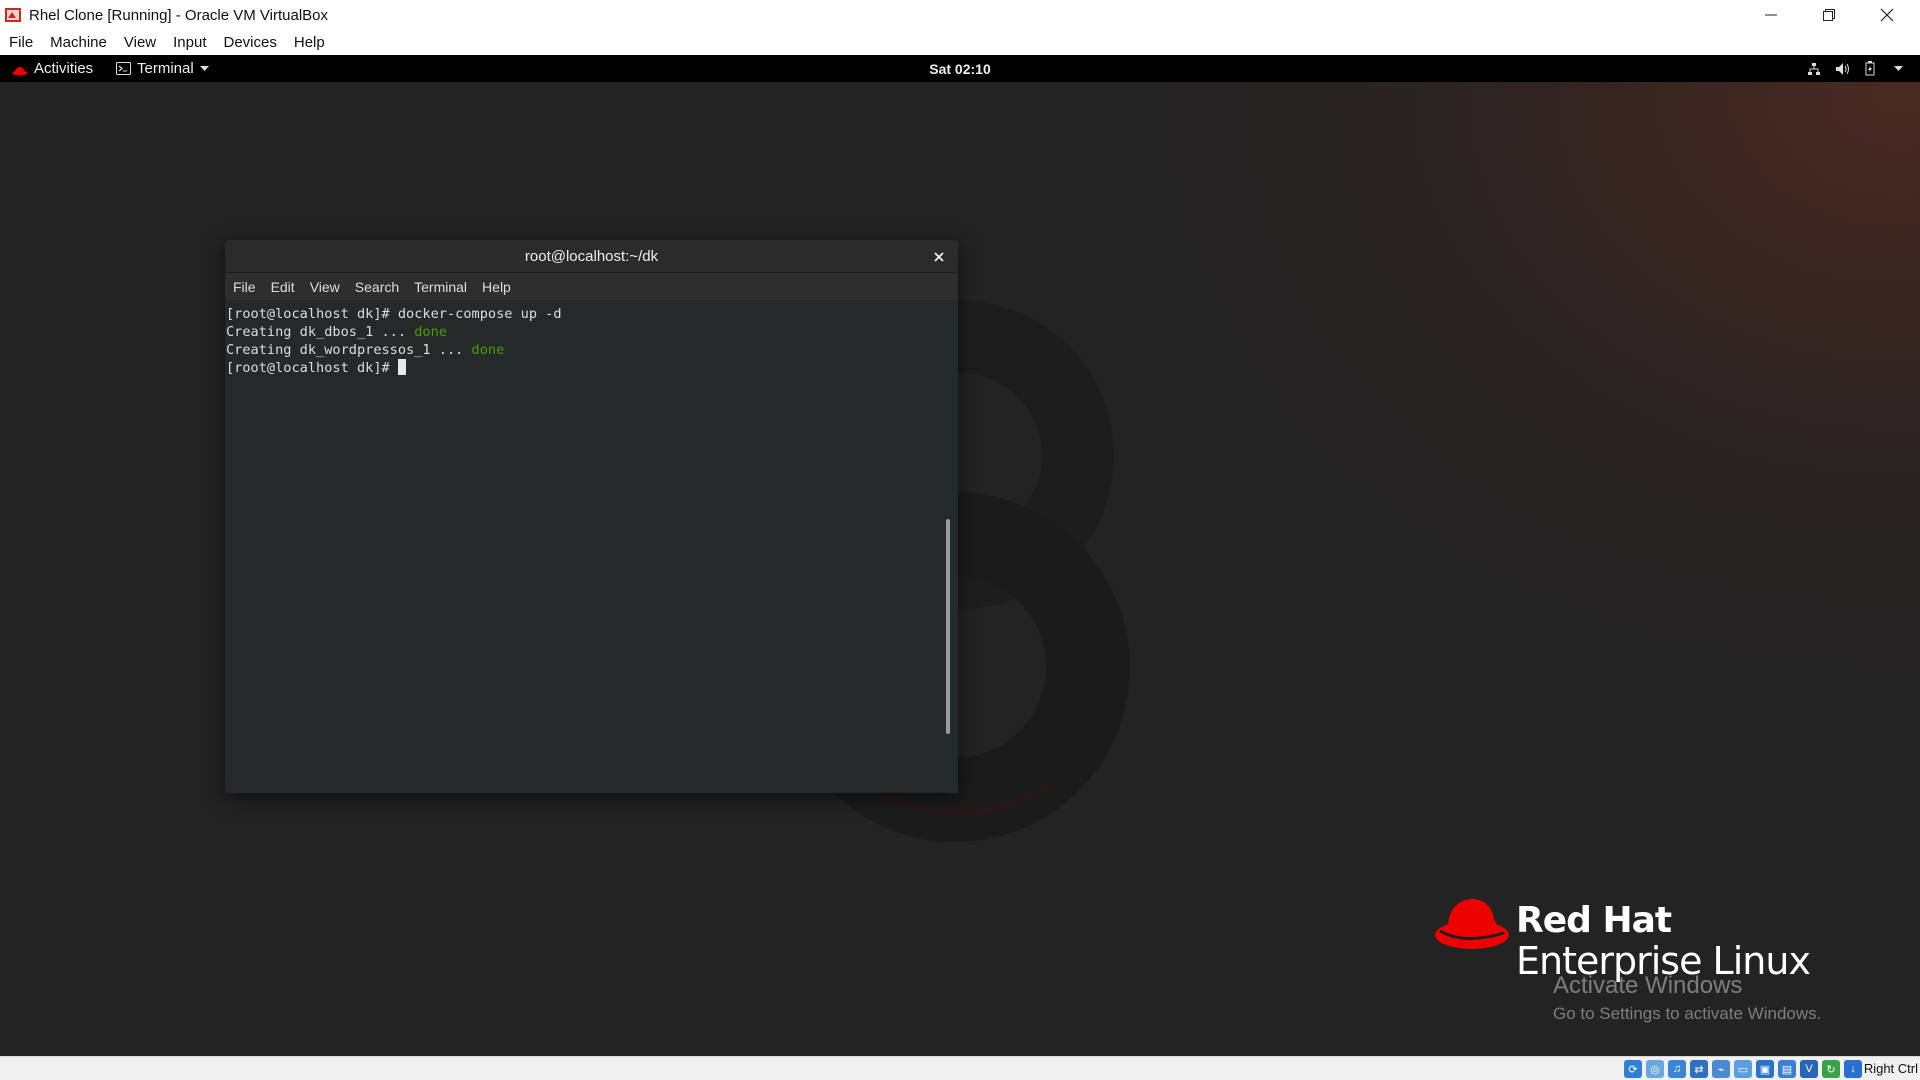  What do you see at coordinates (960, 1068) in the screenshot?
I see `host-statusbar: ⟳ ◎ ♫ ⇄ ⌁ ▭ ▣ ▤ V ↻ ↓ Right Ctrl` at bounding box center [960, 1068].